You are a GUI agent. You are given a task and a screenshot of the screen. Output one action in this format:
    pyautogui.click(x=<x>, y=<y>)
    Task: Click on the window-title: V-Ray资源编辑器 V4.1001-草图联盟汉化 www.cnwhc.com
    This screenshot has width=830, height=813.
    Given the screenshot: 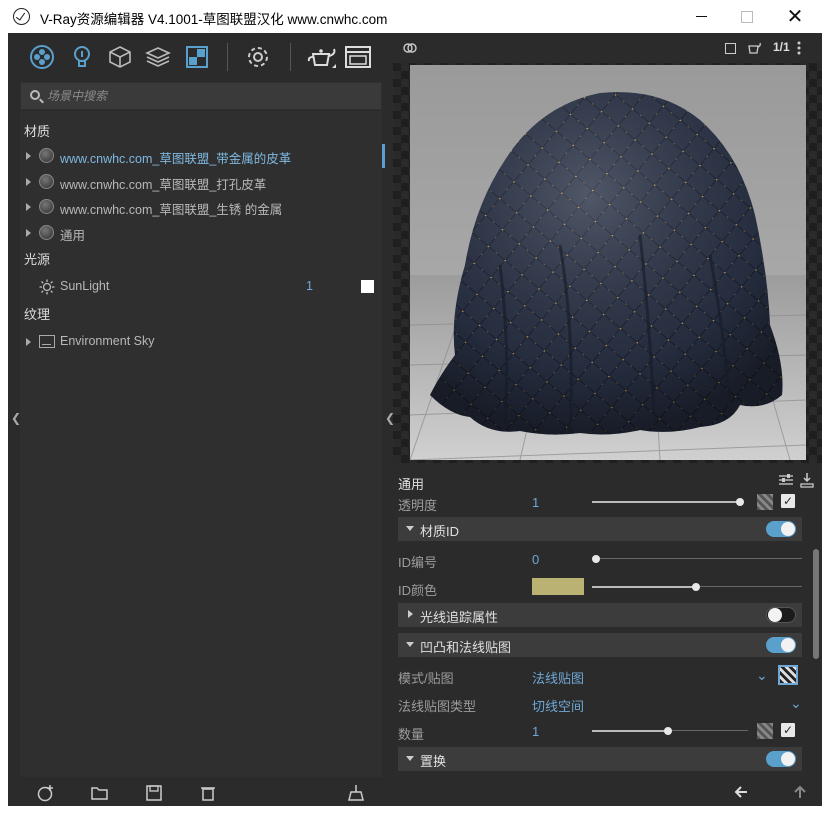 What is the action you would take?
    pyautogui.click(x=214, y=19)
    